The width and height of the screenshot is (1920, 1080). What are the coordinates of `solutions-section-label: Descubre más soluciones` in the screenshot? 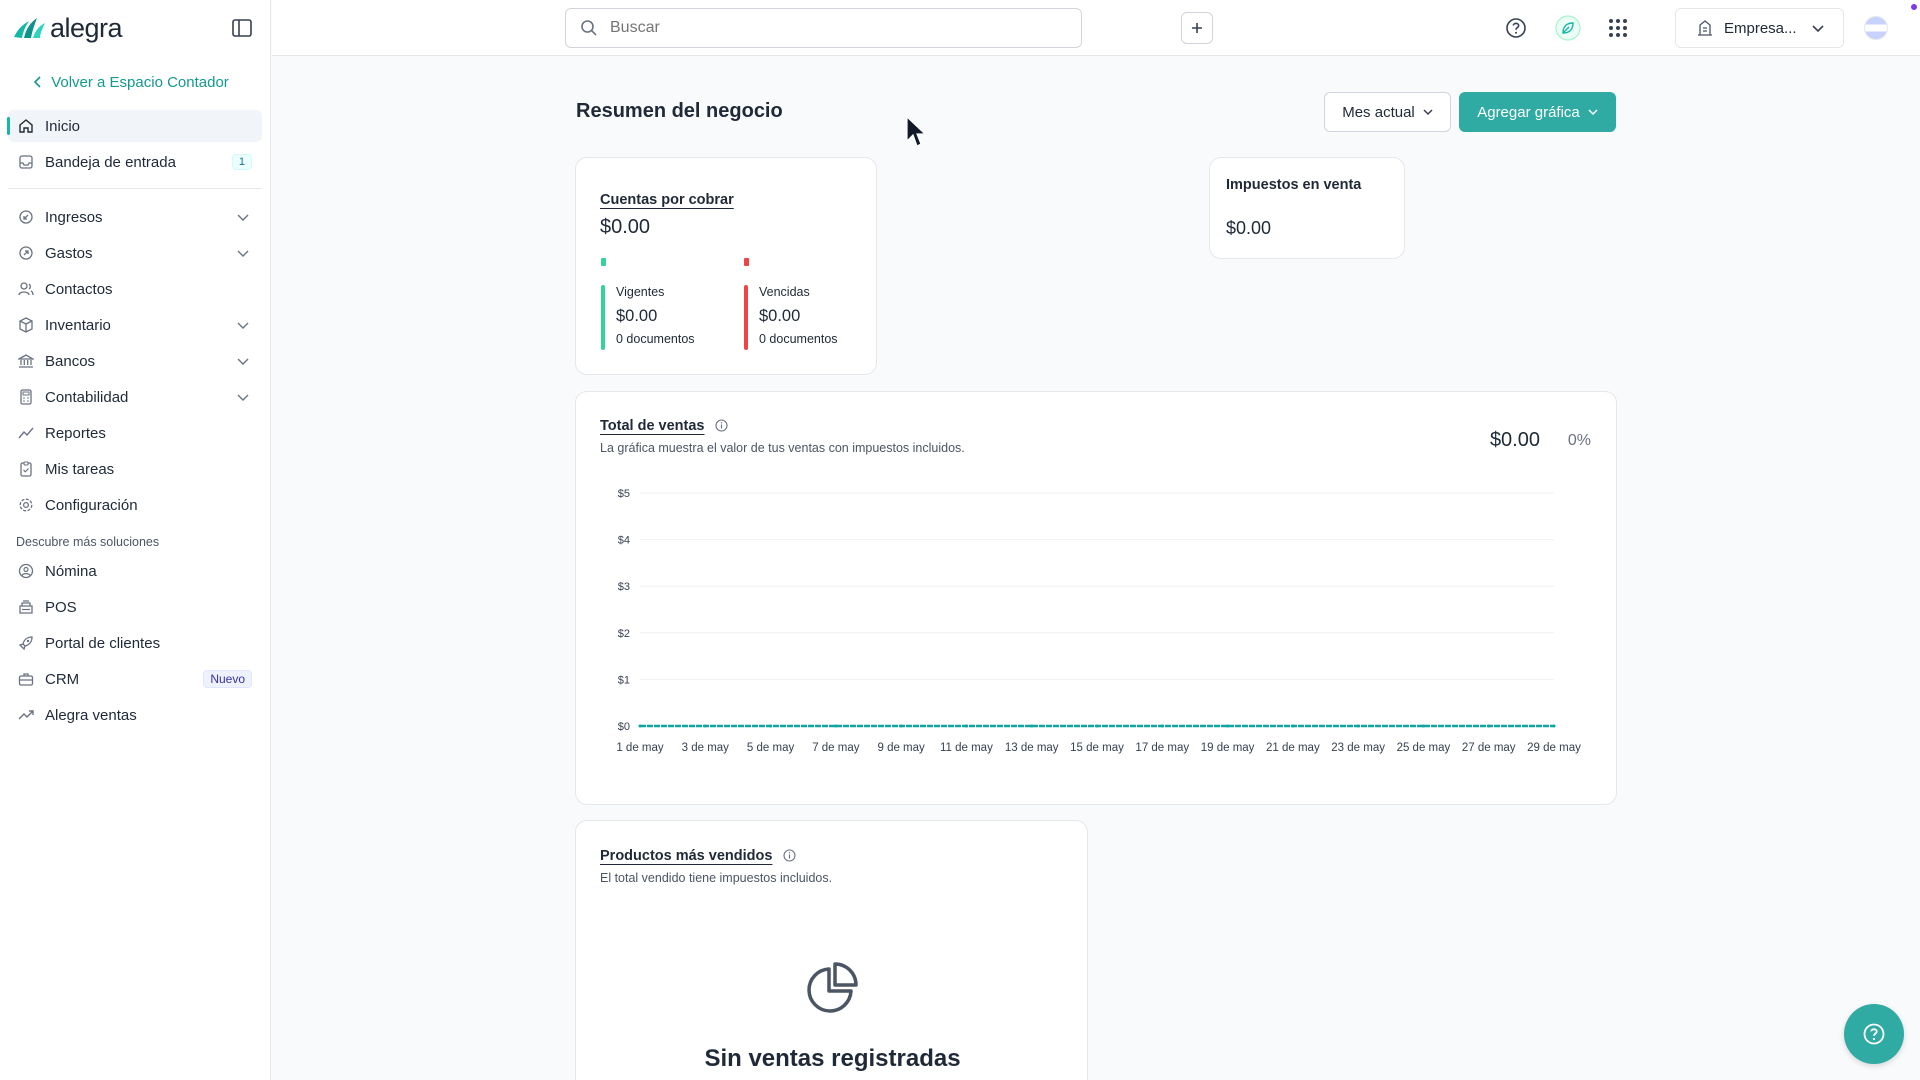 It's located at (88, 542).